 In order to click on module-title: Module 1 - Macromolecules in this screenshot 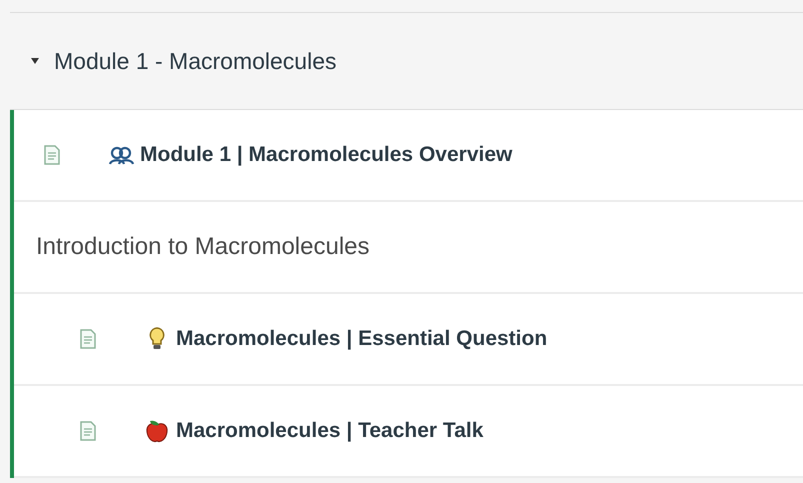, I will do `click(195, 61)`.